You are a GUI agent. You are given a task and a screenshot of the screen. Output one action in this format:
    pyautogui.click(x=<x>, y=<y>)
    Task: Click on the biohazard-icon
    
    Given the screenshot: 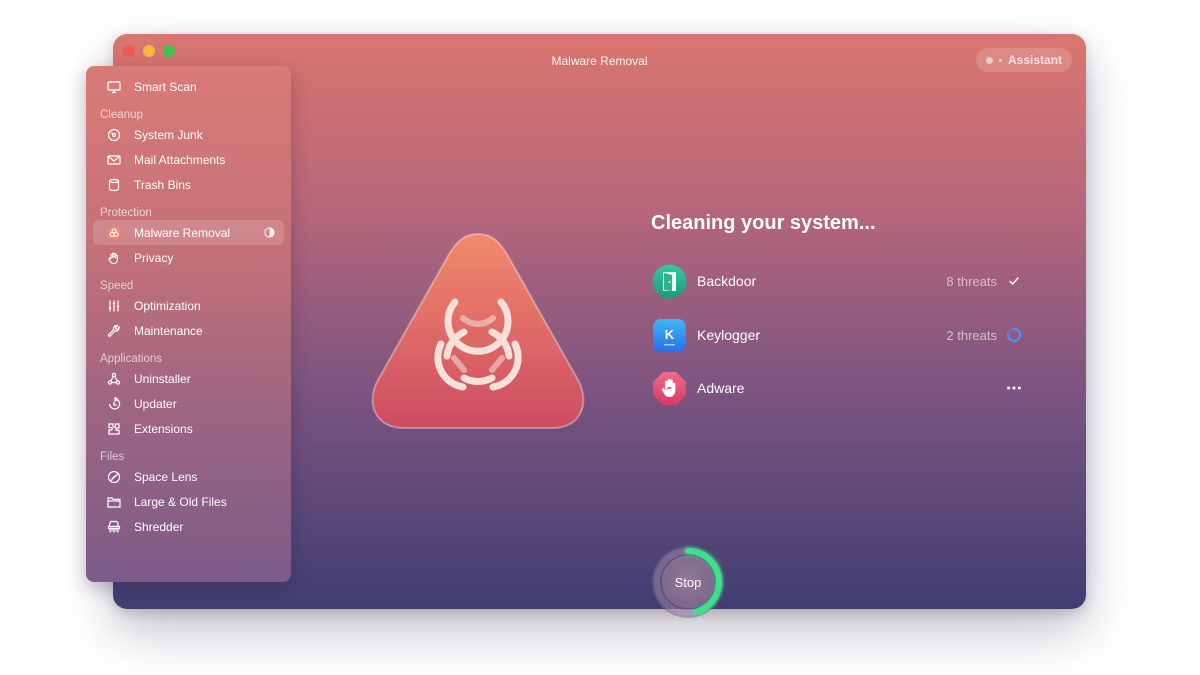 What is the action you would take?
    pyautogui.click(x=114, y=233)
    